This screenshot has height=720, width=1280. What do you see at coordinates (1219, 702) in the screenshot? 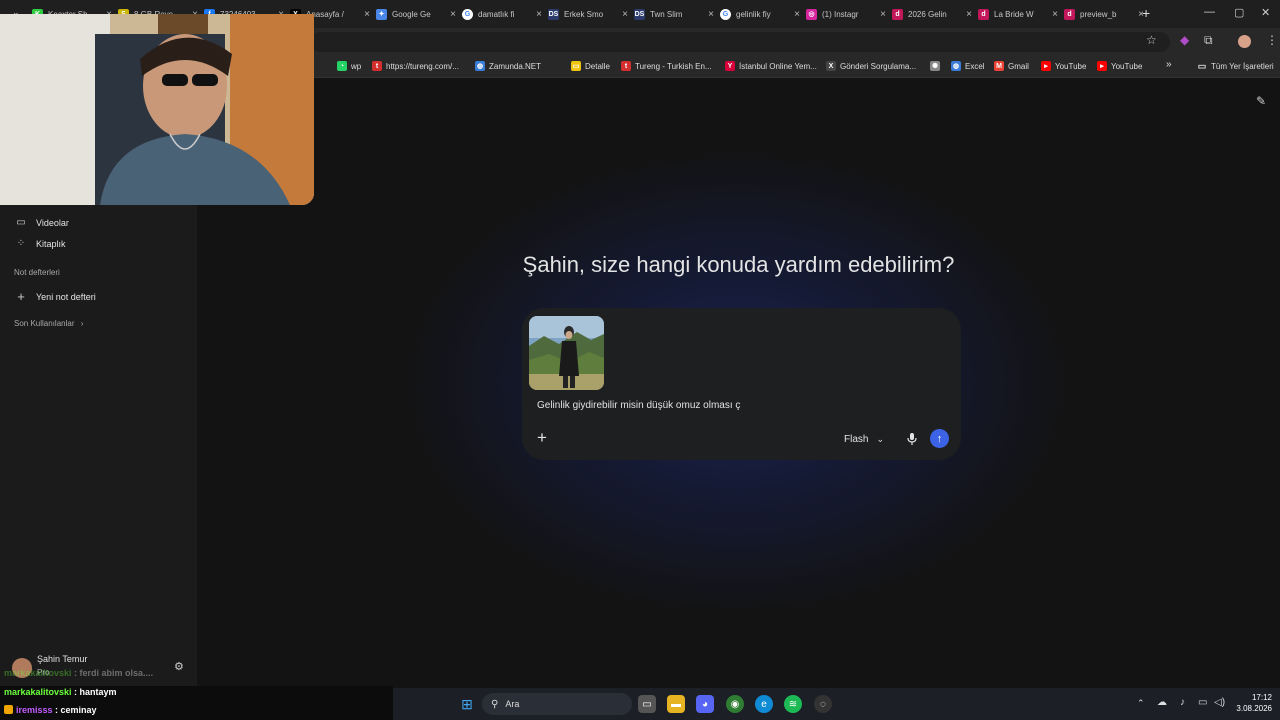
I see `volume-icon: ◁)` at bounding box center [1219, 702].